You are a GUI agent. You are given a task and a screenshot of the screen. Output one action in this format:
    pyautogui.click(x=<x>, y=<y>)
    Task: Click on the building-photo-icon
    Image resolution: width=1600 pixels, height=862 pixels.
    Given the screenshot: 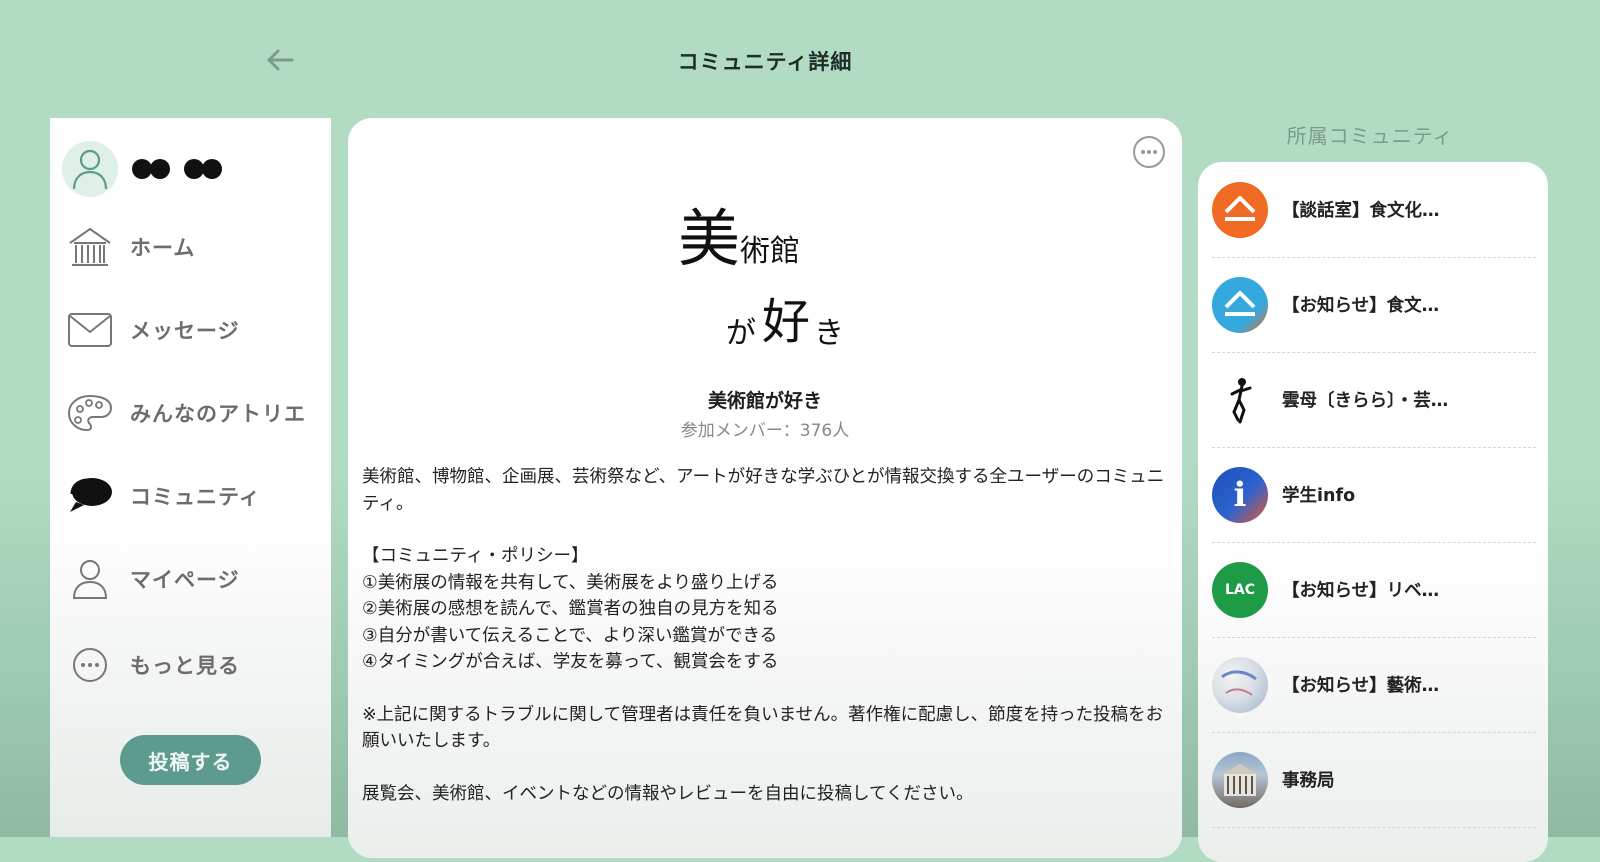 What is the action you would take?
    pyautogui.click(x=1240, y=779)
    